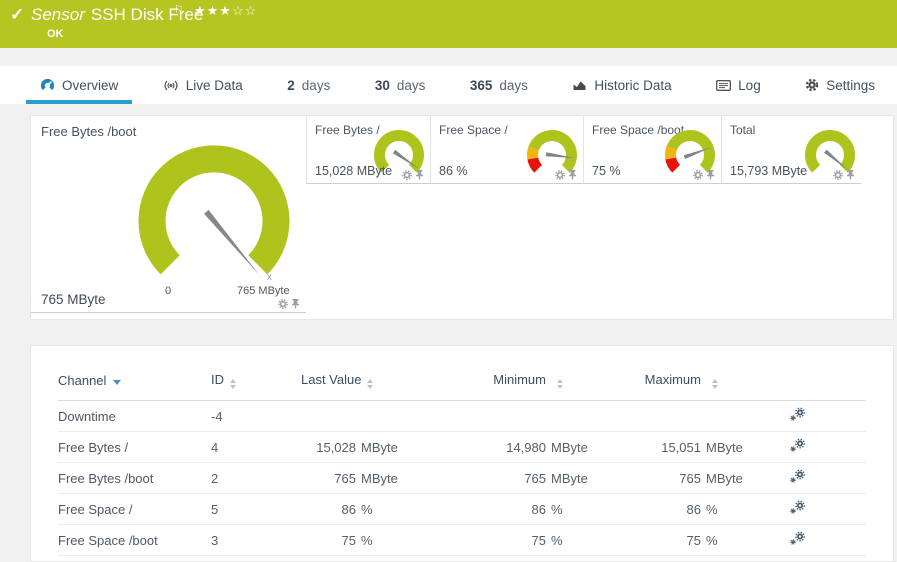  Describe the element at coordinates (58, 14) in the screenshot. I see `sensor-title-prefix: Sensor` at that location.